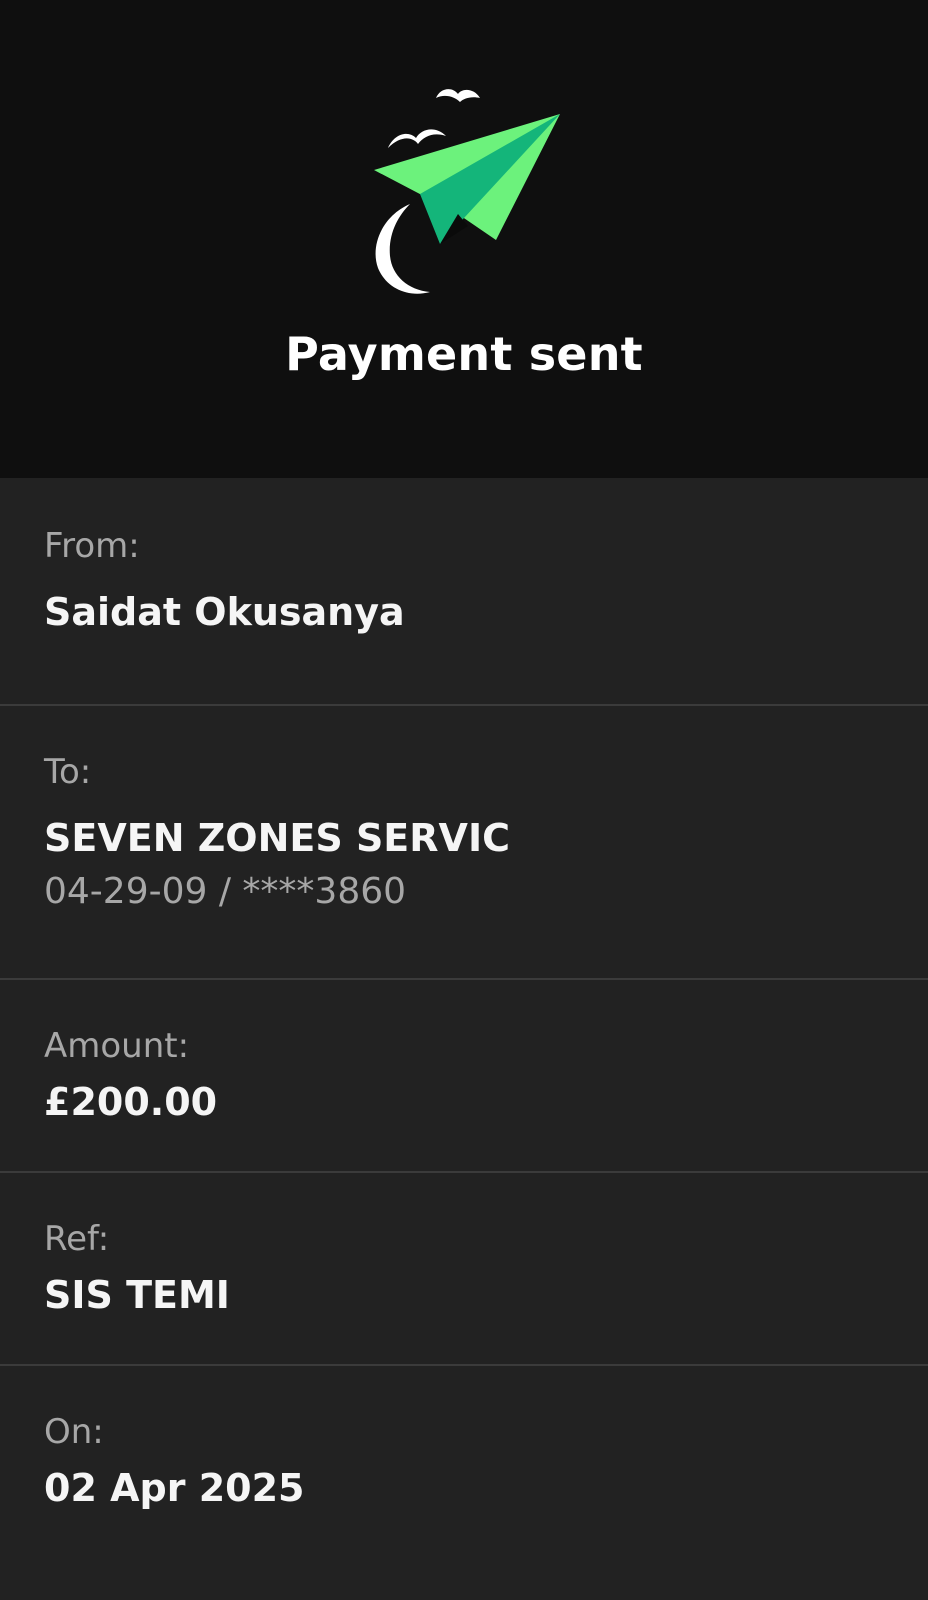 The height and width of the screenshot is (1600, 928). What do you see at coordinates (131, 1102) in the screenshot?
I see `amount-value: £200.00` at bounding box center [131, 1102].